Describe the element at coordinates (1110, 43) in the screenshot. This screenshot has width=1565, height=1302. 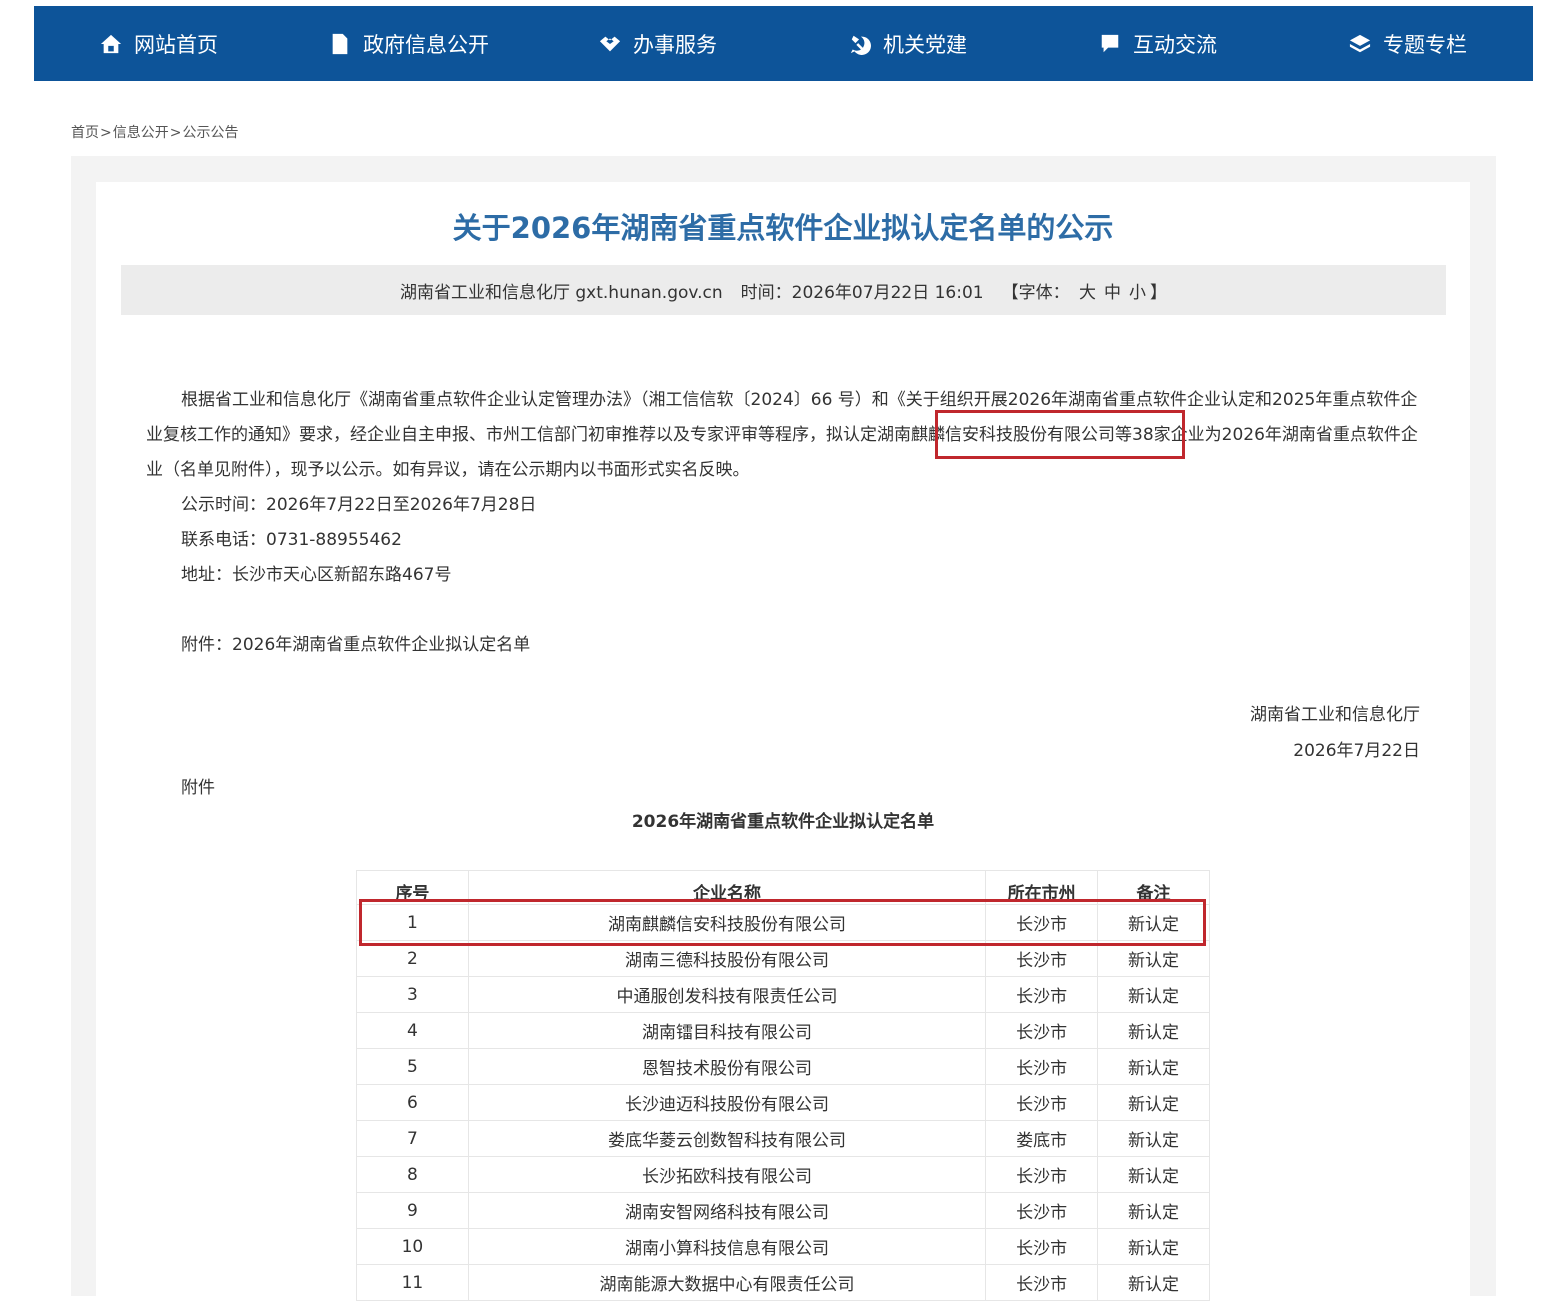
I see `chat-icon` at that location.